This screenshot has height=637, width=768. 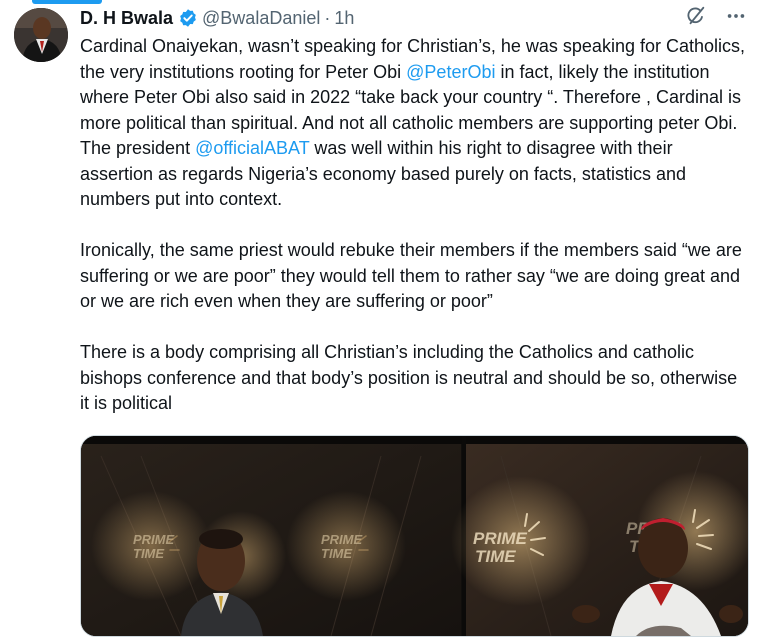 I want to click on timestamp: 1h, so click(x=344, y=18).